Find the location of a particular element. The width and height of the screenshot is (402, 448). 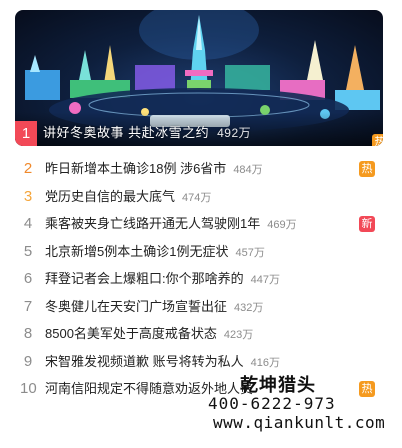

watermark-phone: 400-6222-973 is located at coordinates (272, 403).